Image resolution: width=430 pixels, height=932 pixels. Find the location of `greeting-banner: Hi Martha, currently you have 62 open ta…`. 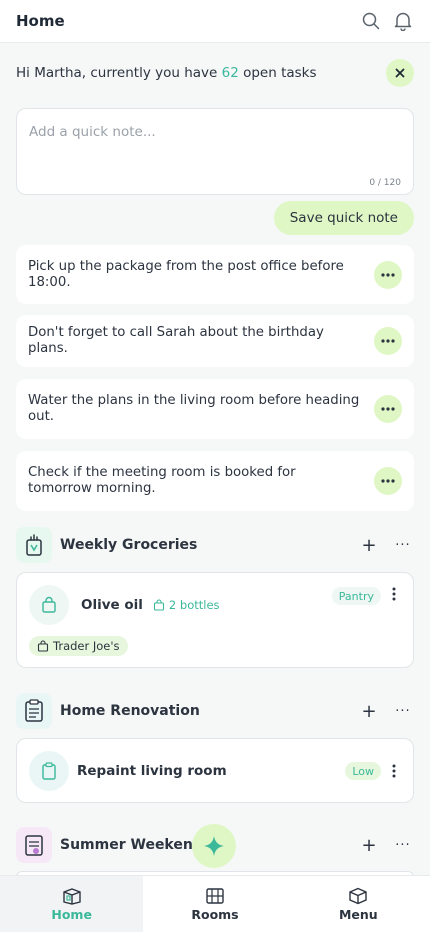

greeting-banner: Hi Martha, currently you have 62 open ta… is located at coordinates (215, 73).